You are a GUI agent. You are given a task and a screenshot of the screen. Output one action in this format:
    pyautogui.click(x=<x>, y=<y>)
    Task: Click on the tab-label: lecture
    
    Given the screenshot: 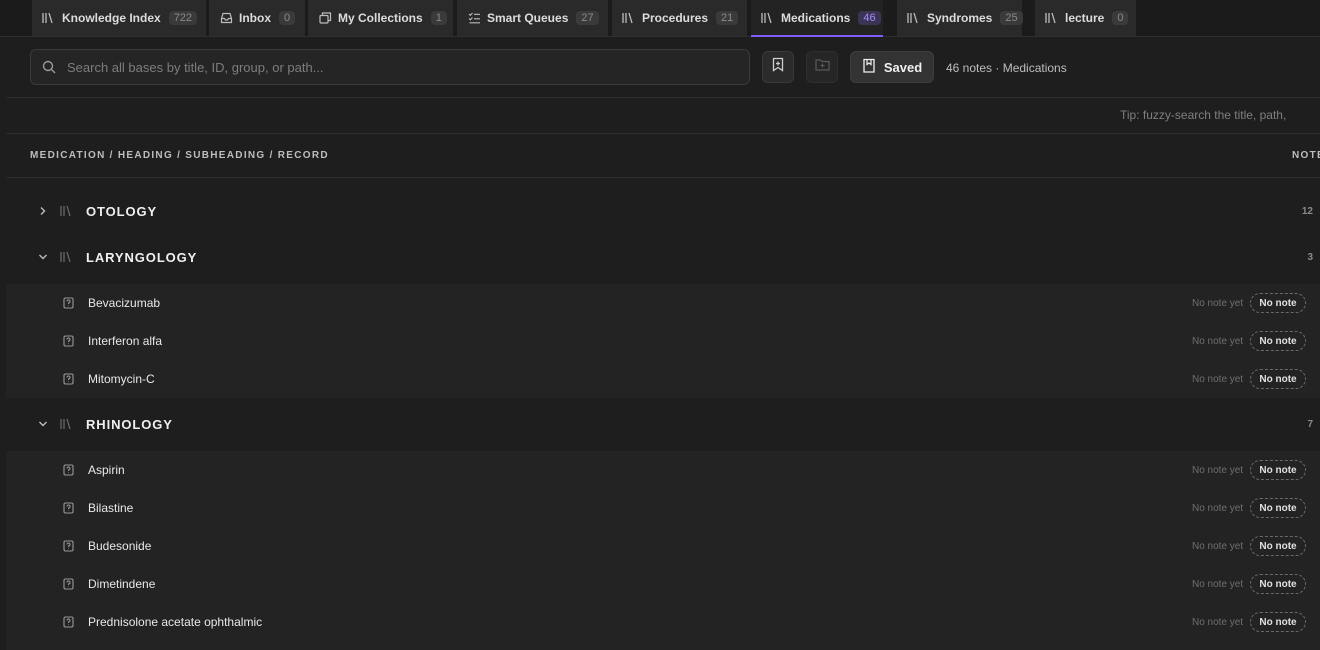 What is the action you would take?
    pyautogui.click(x=1085, y=18)
    